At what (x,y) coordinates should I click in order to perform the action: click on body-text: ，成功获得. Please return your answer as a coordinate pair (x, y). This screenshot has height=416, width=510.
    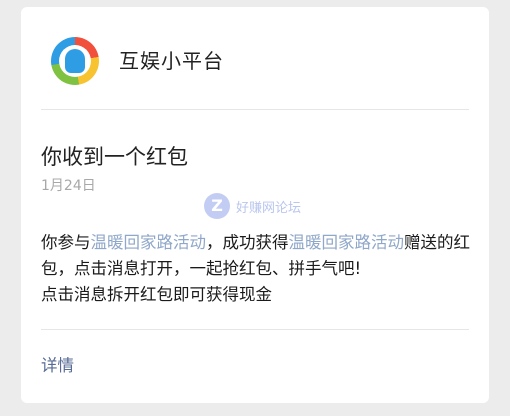
    Looking at the image, I should click on (247, 242).